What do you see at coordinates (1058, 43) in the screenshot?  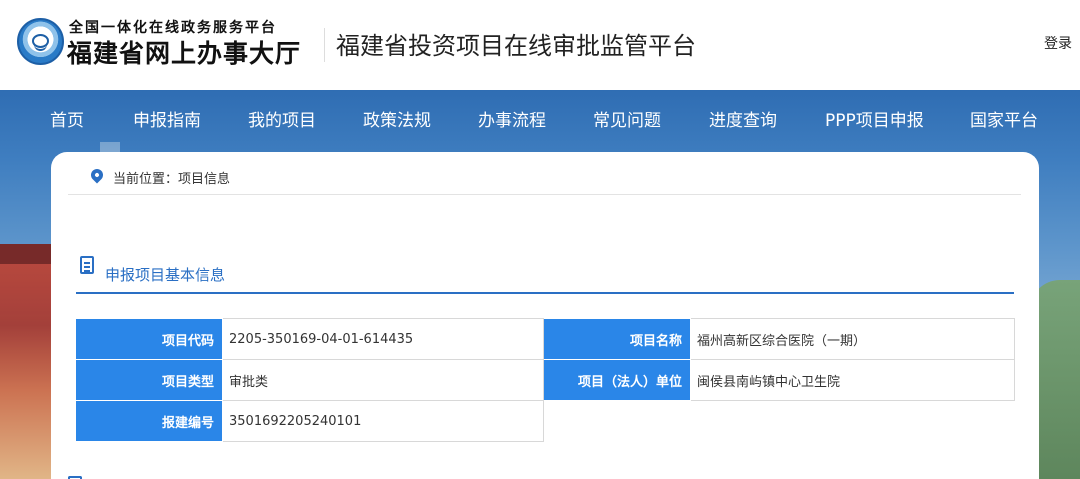 I see `login-link: 登录` at bounding box center [1058, 43].